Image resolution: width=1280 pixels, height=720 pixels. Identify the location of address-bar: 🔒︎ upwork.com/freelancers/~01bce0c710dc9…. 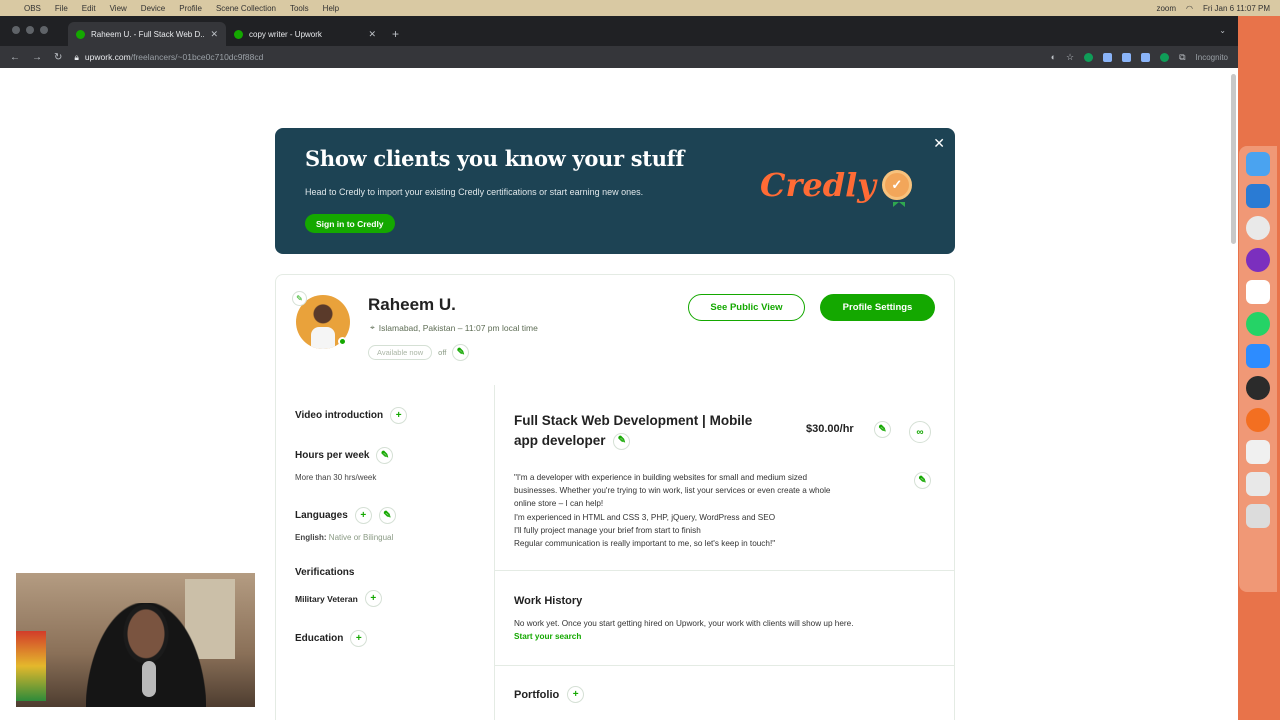
(556, 57).